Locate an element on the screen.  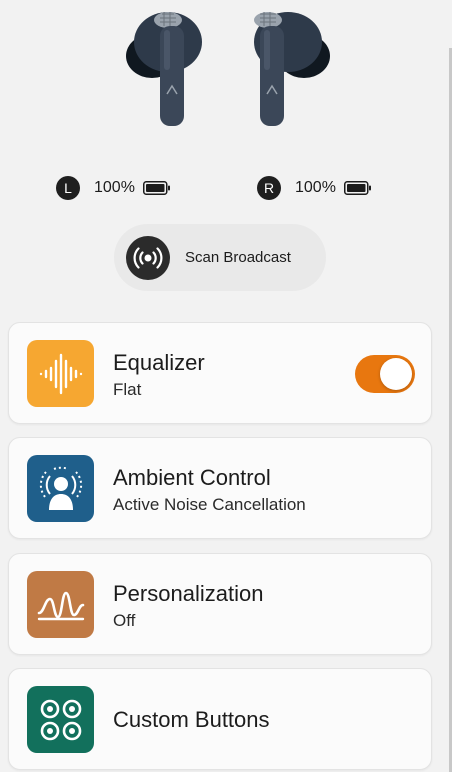
right-side-badge: R is located at coordinates (269, 188).